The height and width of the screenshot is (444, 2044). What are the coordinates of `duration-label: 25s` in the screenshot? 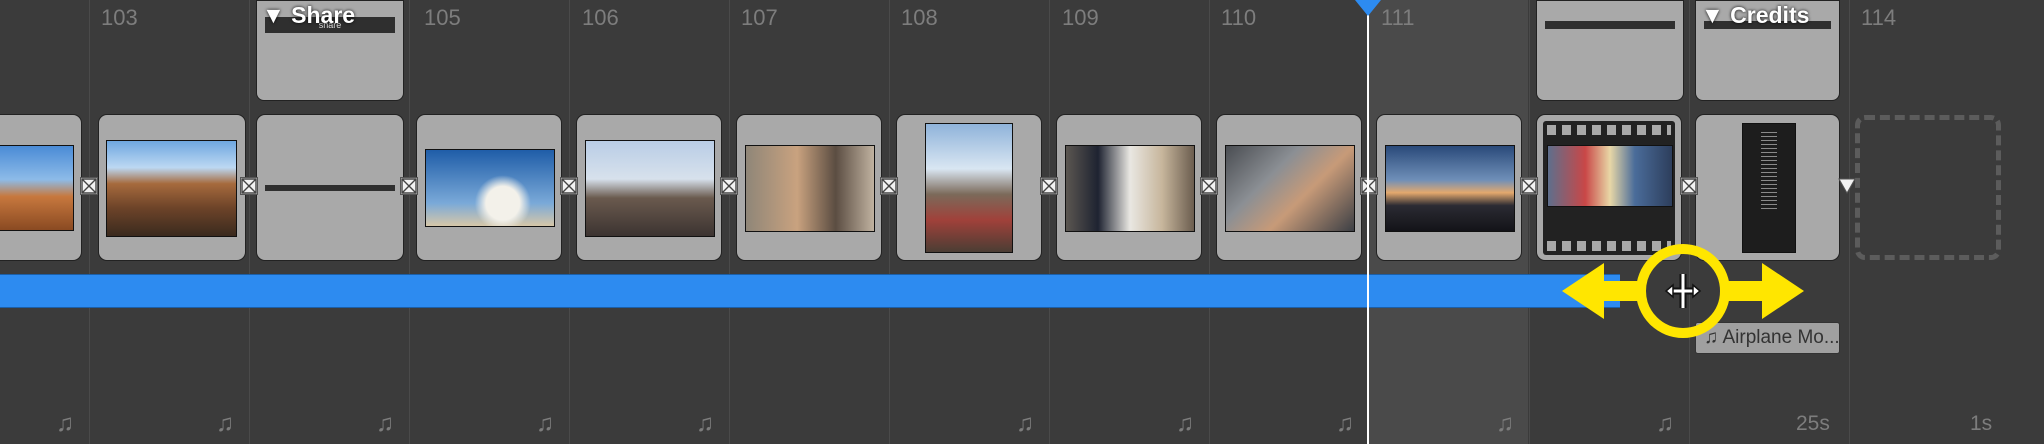 It's located at (1813, 423).